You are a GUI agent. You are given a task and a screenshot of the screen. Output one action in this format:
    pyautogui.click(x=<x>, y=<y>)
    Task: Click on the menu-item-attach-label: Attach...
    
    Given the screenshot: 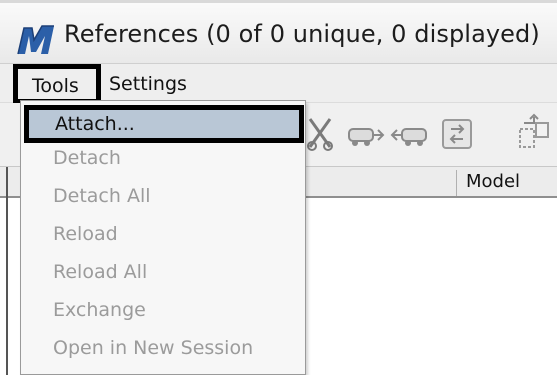 What is the action you would take?
    pyautogui.click(x=95, y=124)
    